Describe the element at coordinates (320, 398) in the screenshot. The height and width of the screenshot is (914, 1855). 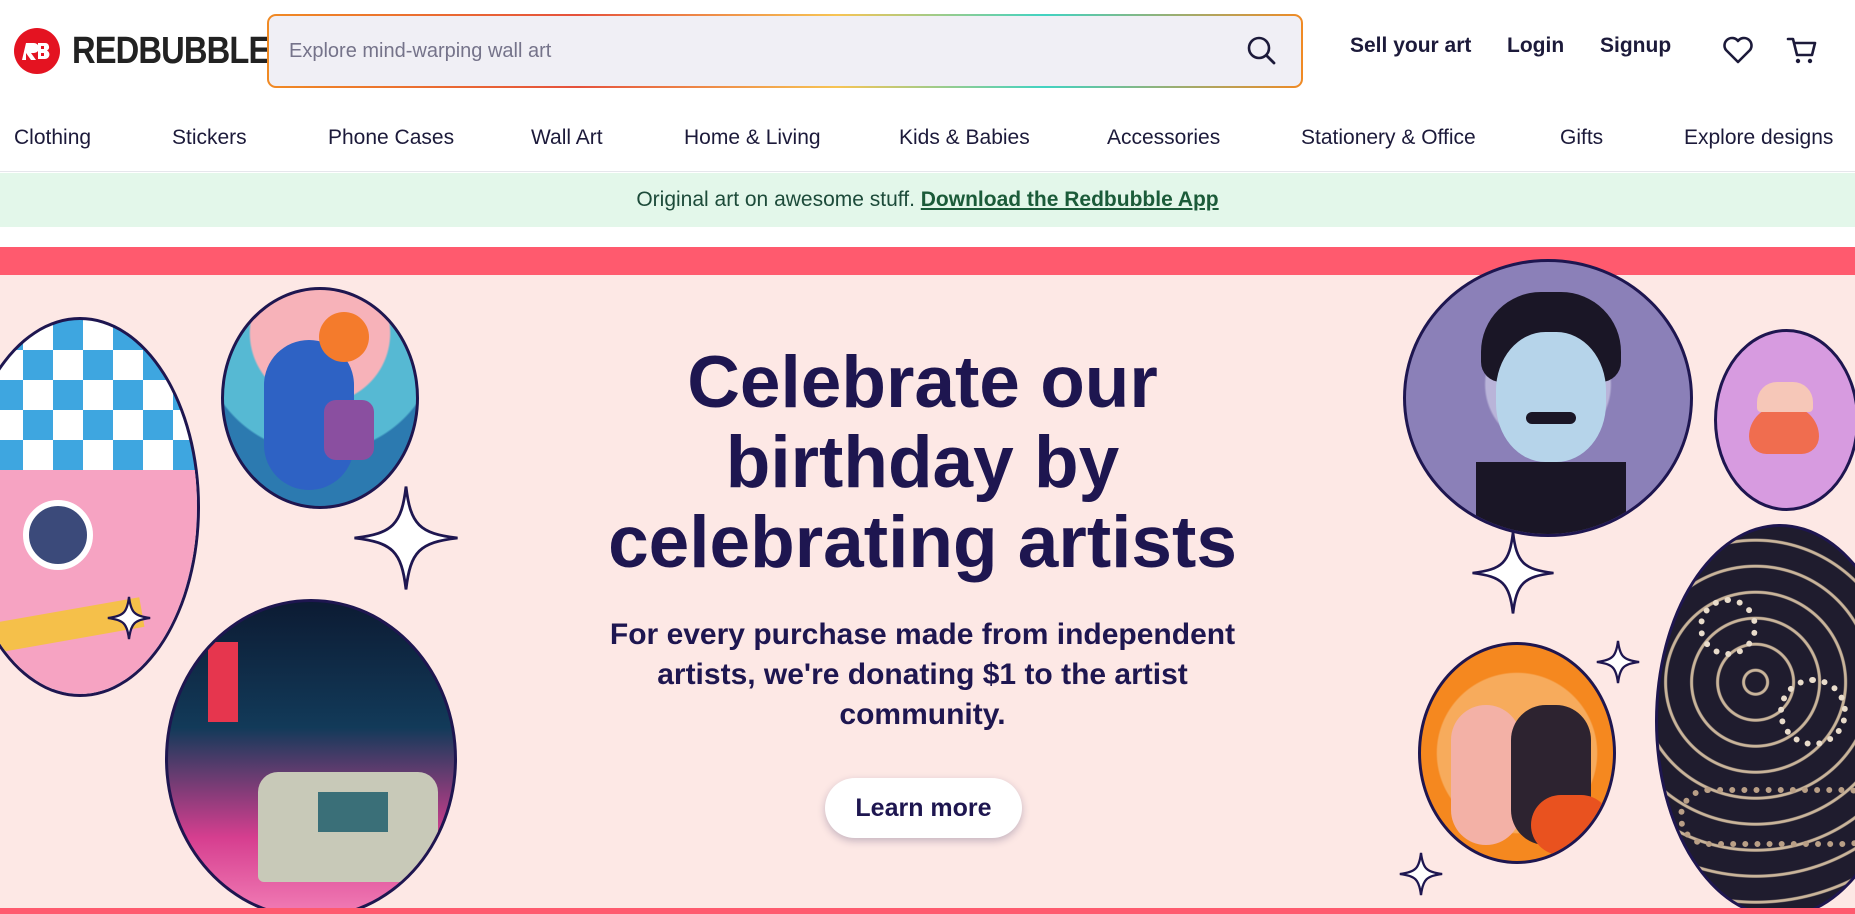
I see `woman-swimsuit-artwork` at that location.